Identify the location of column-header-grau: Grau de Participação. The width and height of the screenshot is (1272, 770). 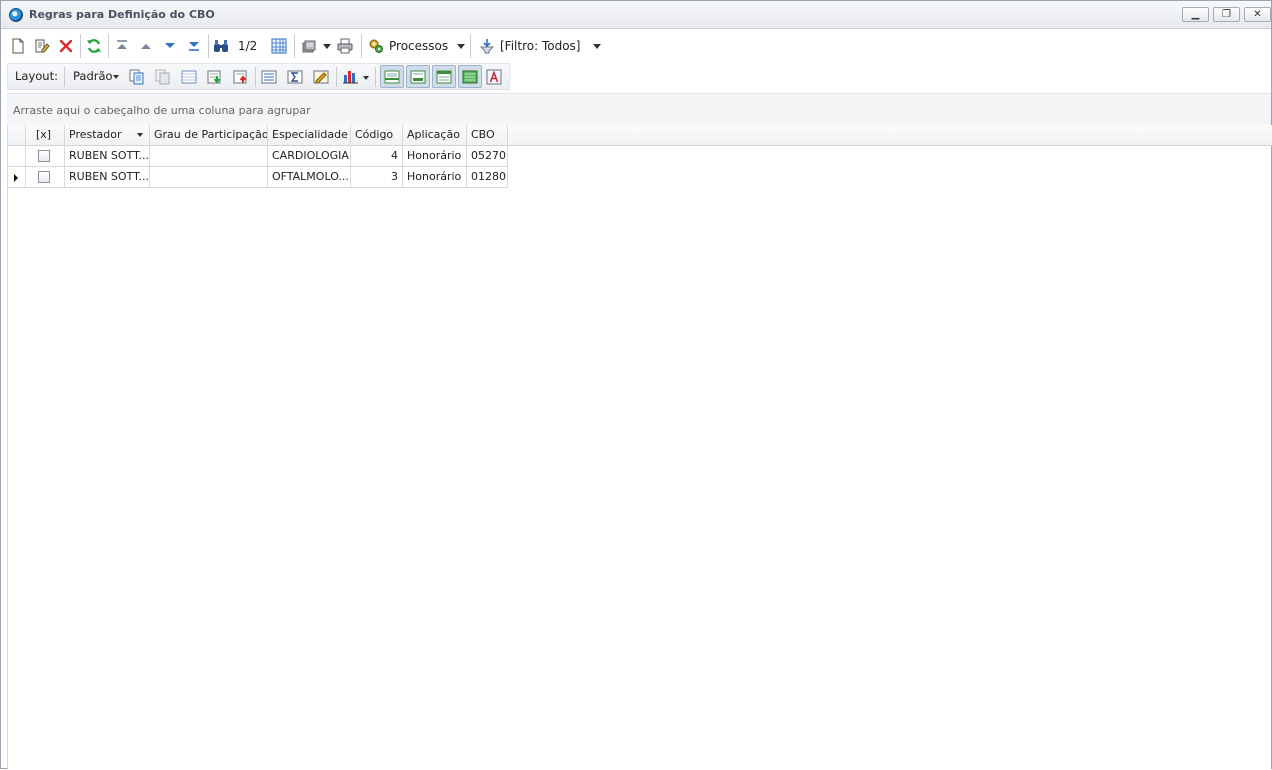
(209, 135).